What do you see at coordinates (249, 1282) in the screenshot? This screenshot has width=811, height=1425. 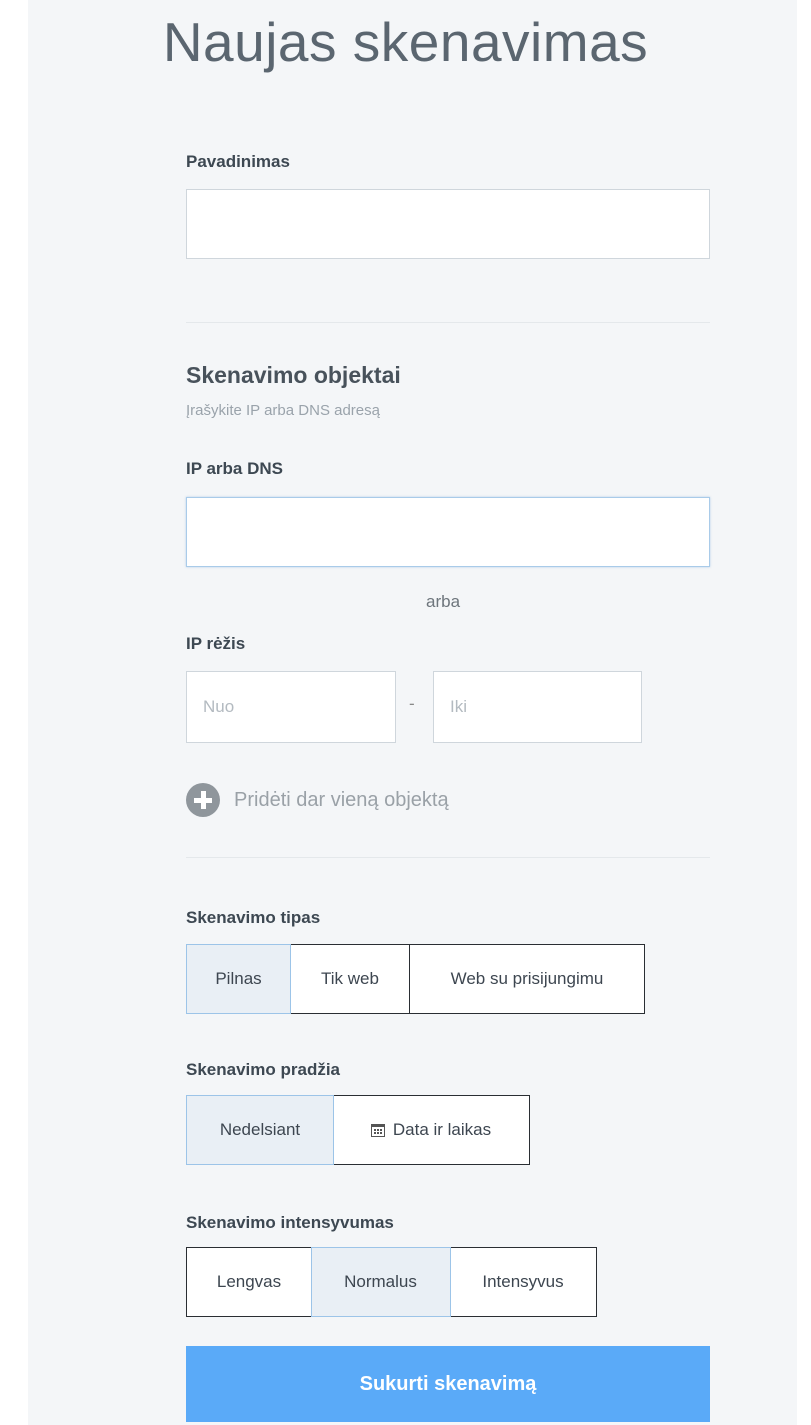 I see `scan-intensity-option-lengvas: Lengvas` at bounding box center [249, 1282].